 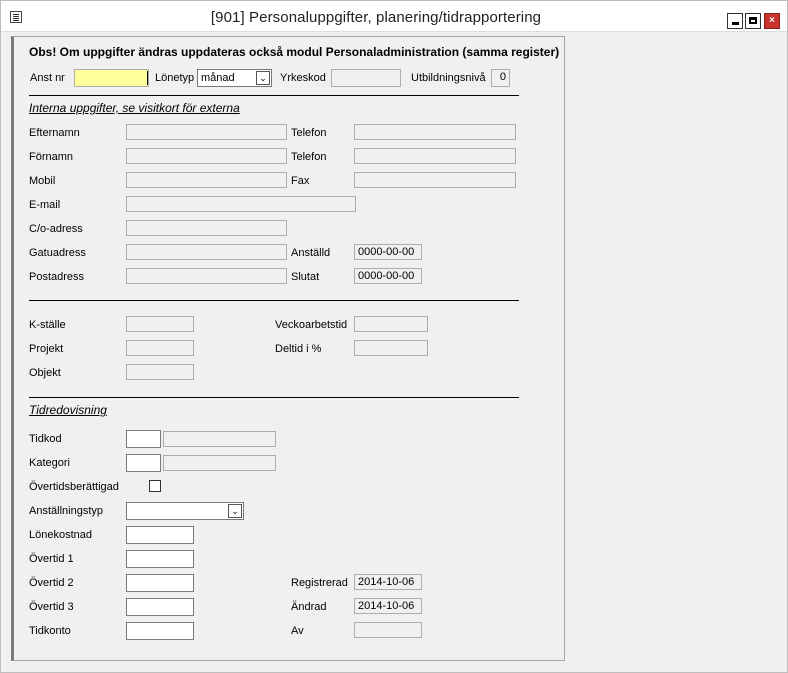 What do you see at coordinates (51, 583) in the screenshot?
I see `overtid2-label: Övertid 2` at bounding box center [51, 583].